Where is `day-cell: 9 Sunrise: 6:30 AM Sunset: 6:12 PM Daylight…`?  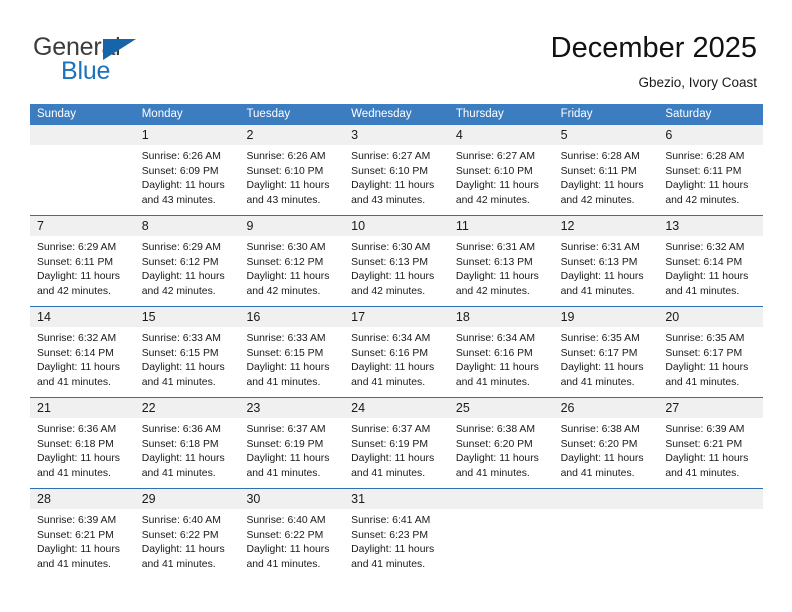 day-cell: 9 Sunrise: 6:30 AM Sunset: 6:12 PM Daylight… is located at coordinates (292, 261).